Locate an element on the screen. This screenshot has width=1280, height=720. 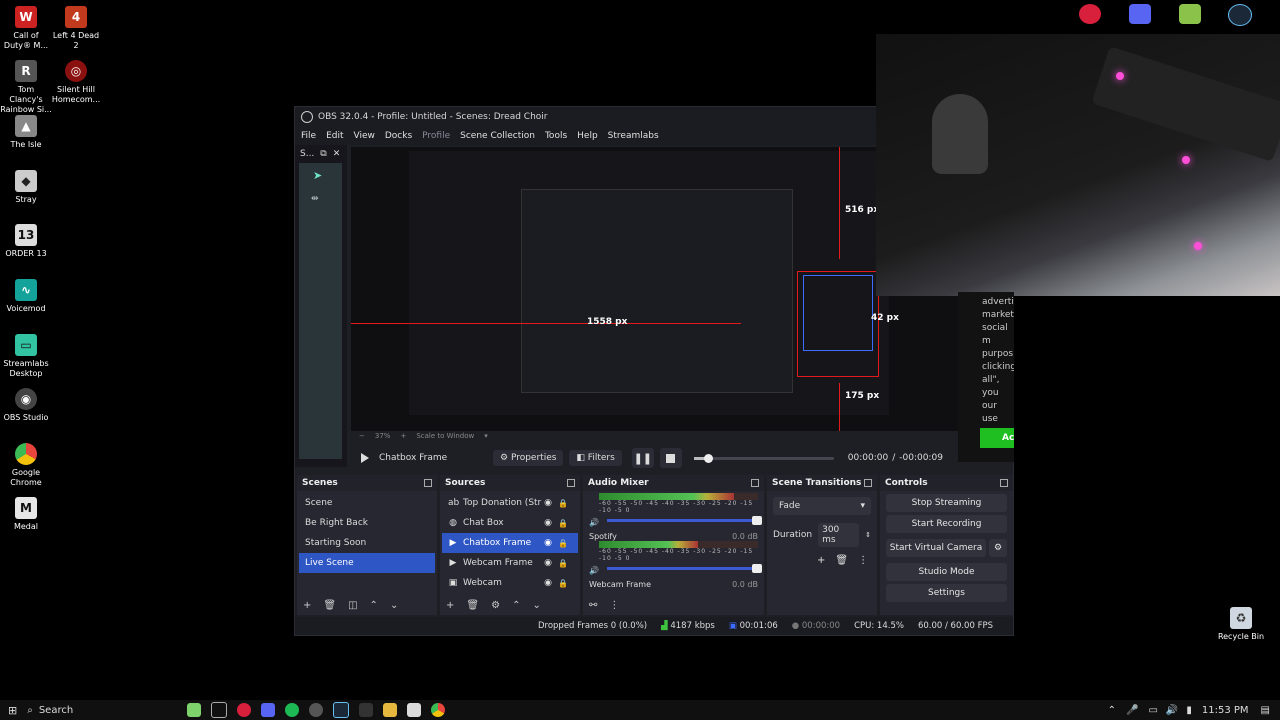
link-icon: ⚯ is located at coordinates (593, 605).